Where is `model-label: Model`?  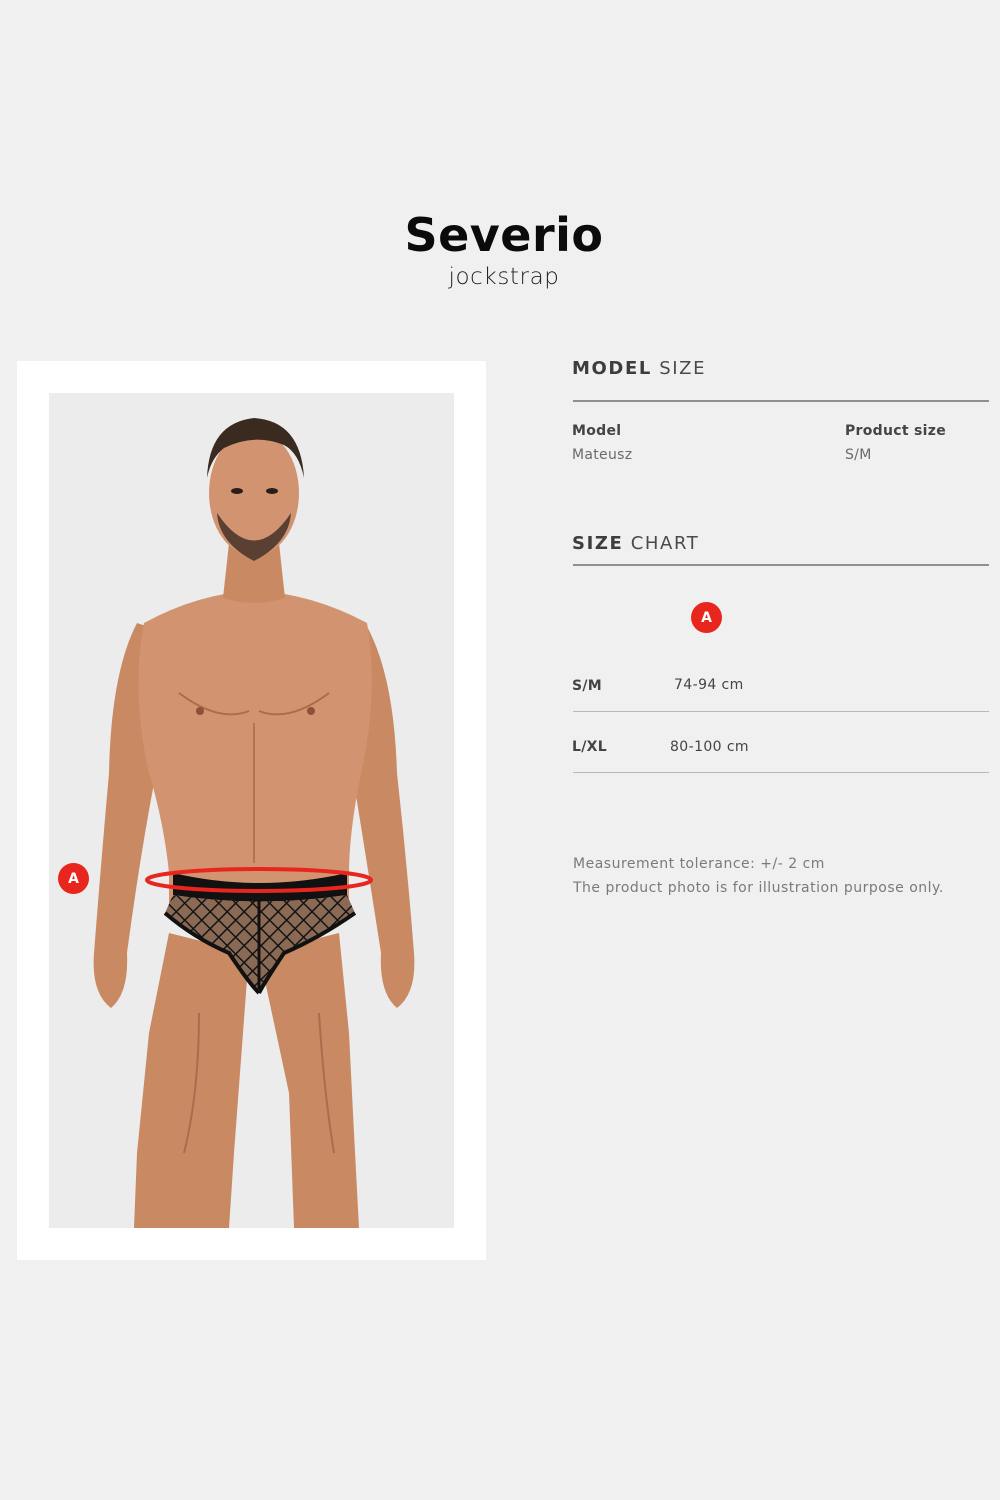
model-label: Model is located at coordinates (597, 431).